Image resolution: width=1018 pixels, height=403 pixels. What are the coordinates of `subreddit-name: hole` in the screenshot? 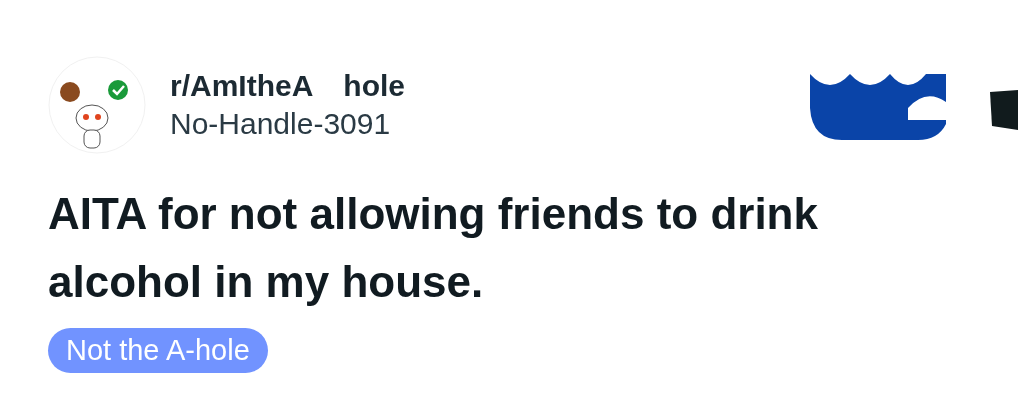 It's located at (374, 86).